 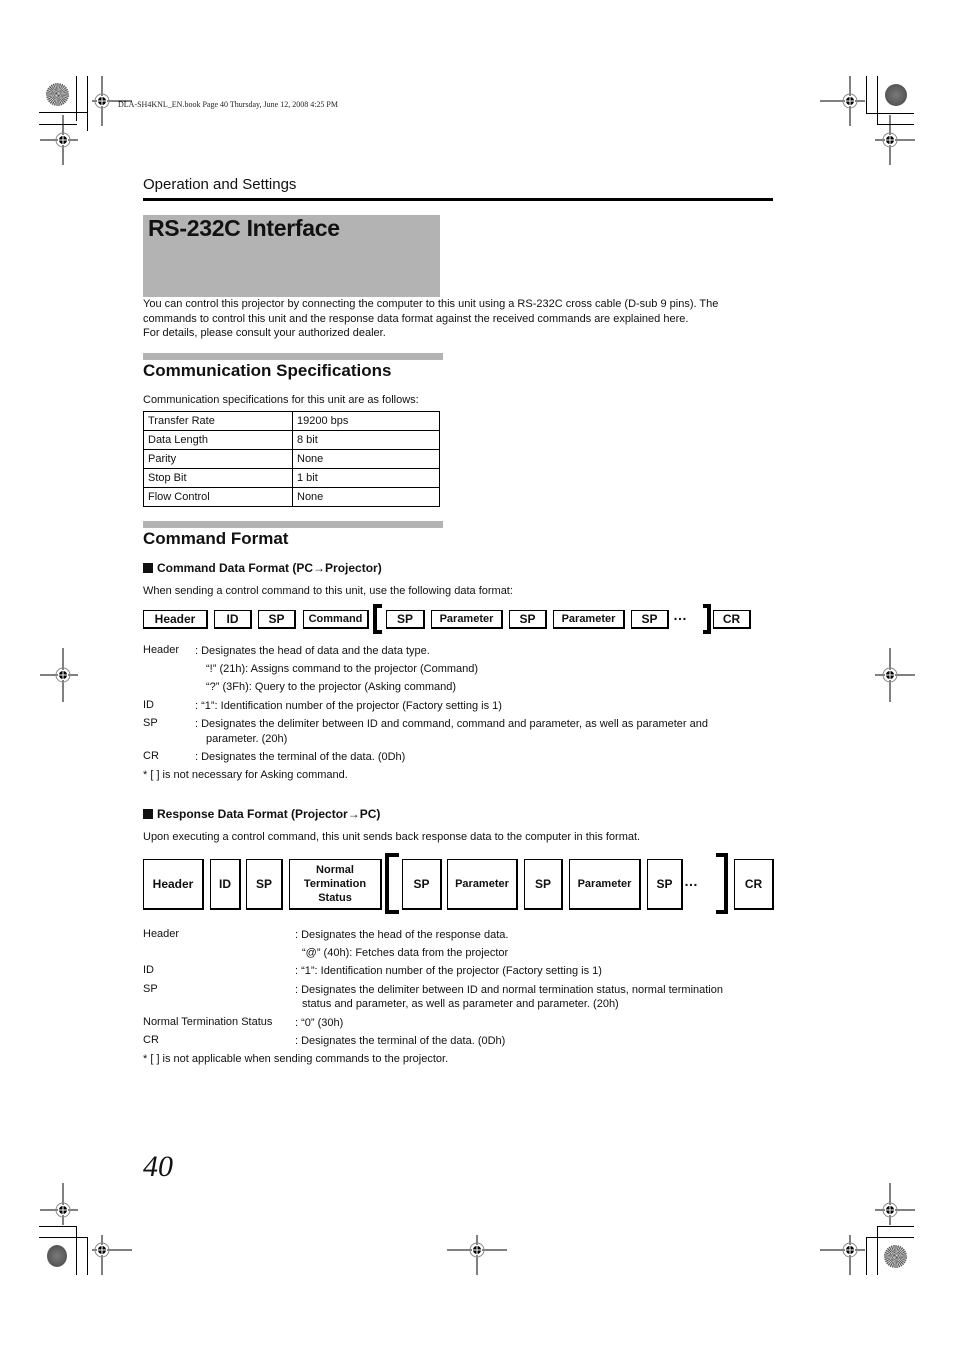 What do you see at coordinates (218, 459) in the screenshot?
I see `spec-label: Parity` at bounding box center [218, 459].